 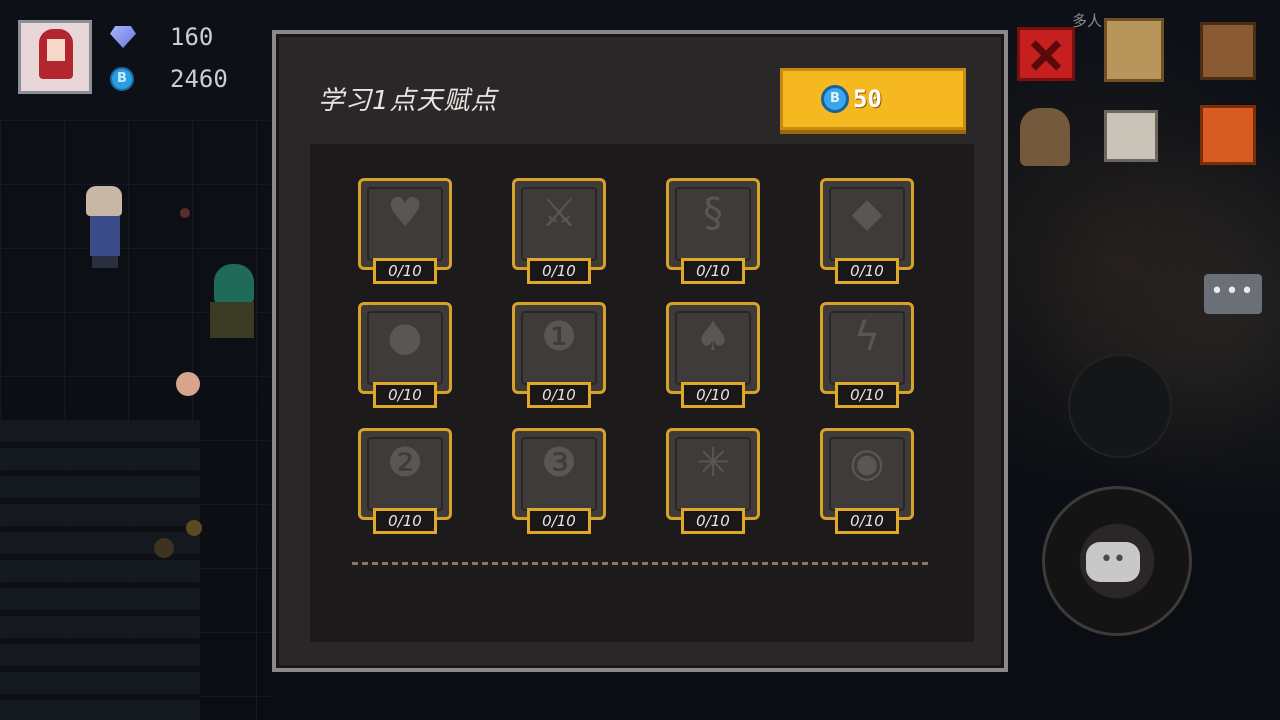 I want to click on talent-slot: ◆ 0/10, so click(x=868, y=232).